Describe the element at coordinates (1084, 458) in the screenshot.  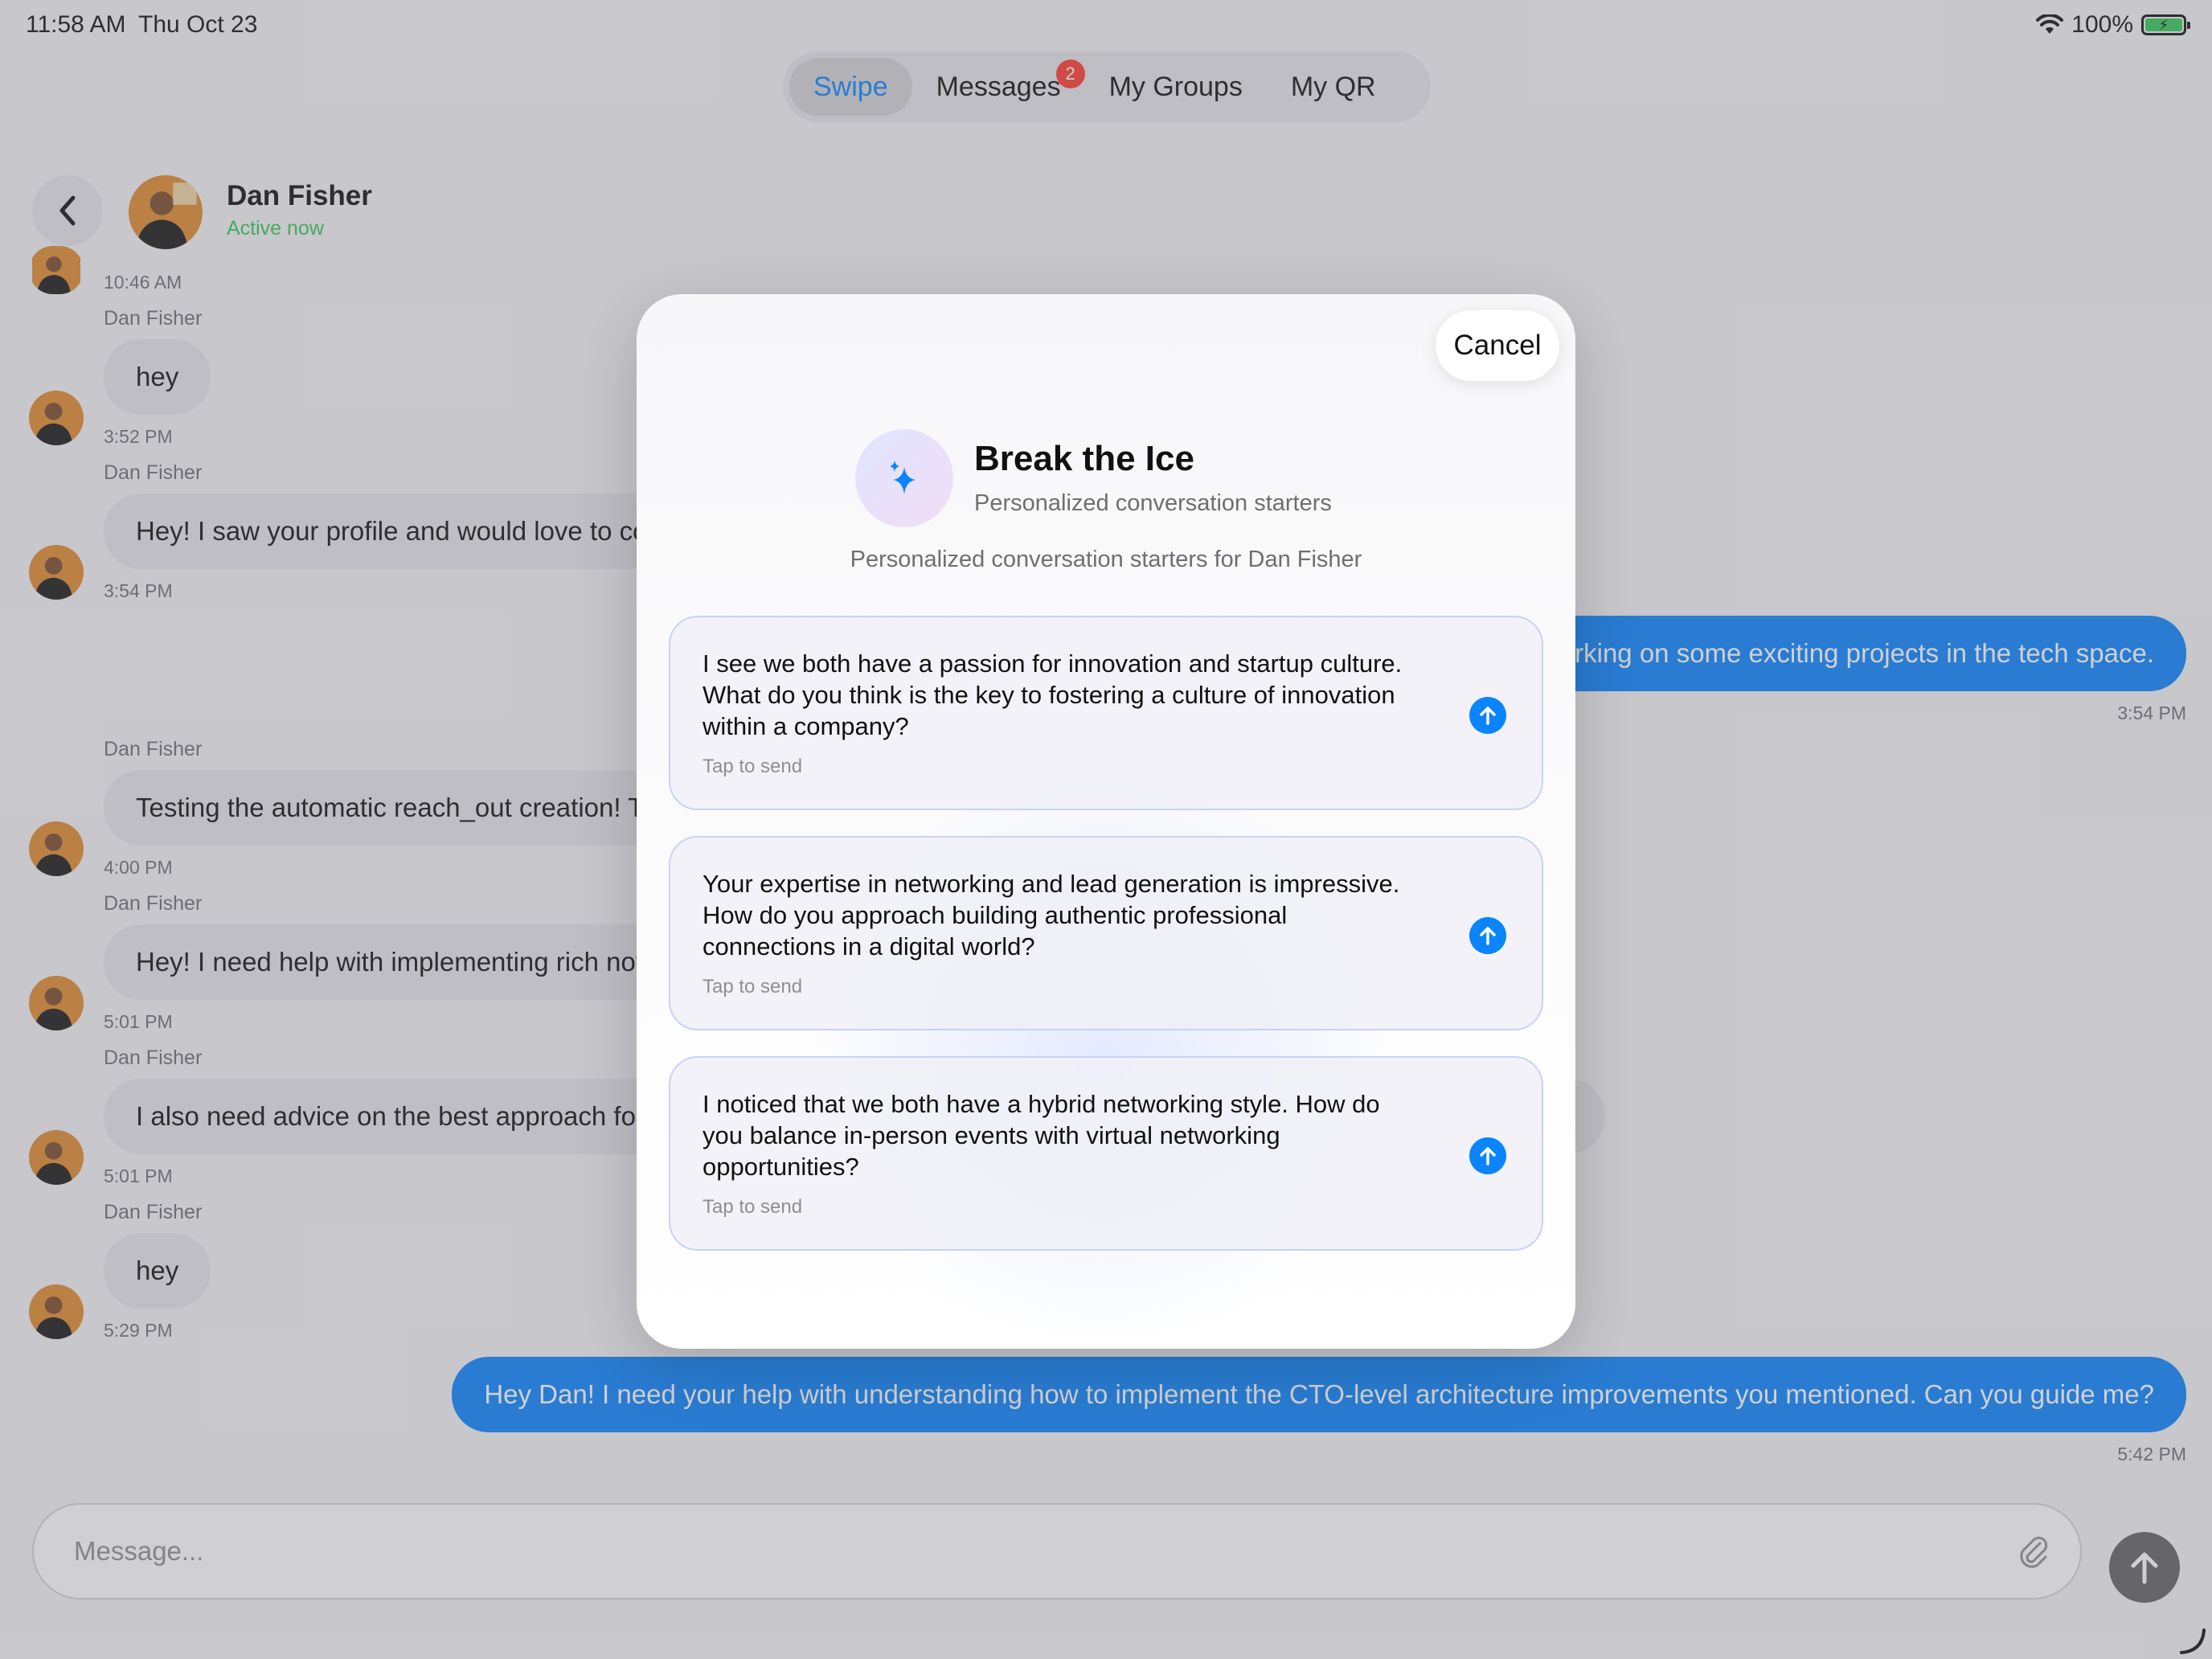
I see `modal-title: Break the Ice` at that location.